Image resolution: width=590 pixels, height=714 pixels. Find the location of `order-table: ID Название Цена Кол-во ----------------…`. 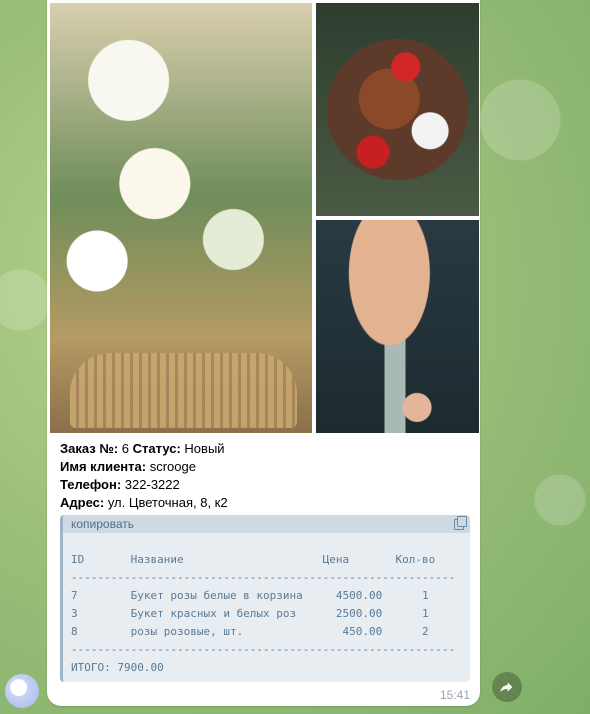

order-table: ID Название Цена Кол-во ----------------… is located at coordinates (263, 613).